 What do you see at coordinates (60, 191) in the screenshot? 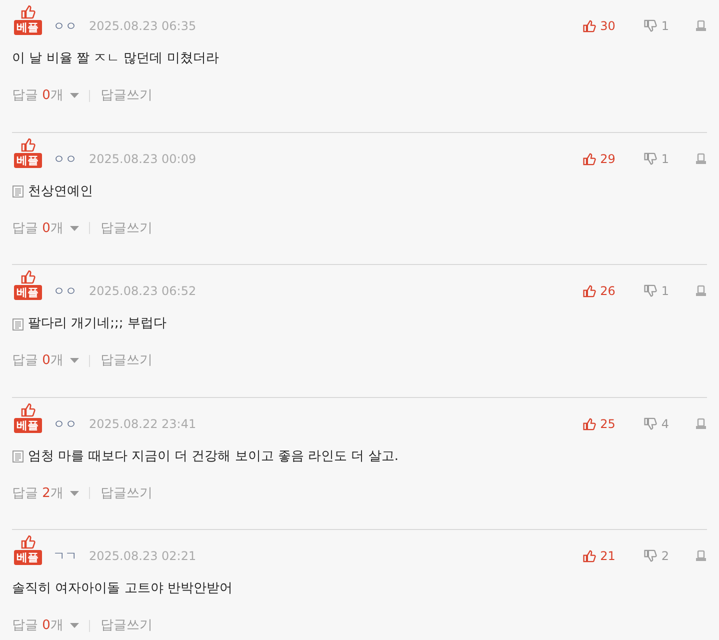
I see `comment-text: 천상연예인` at bounding box center [60, 191].